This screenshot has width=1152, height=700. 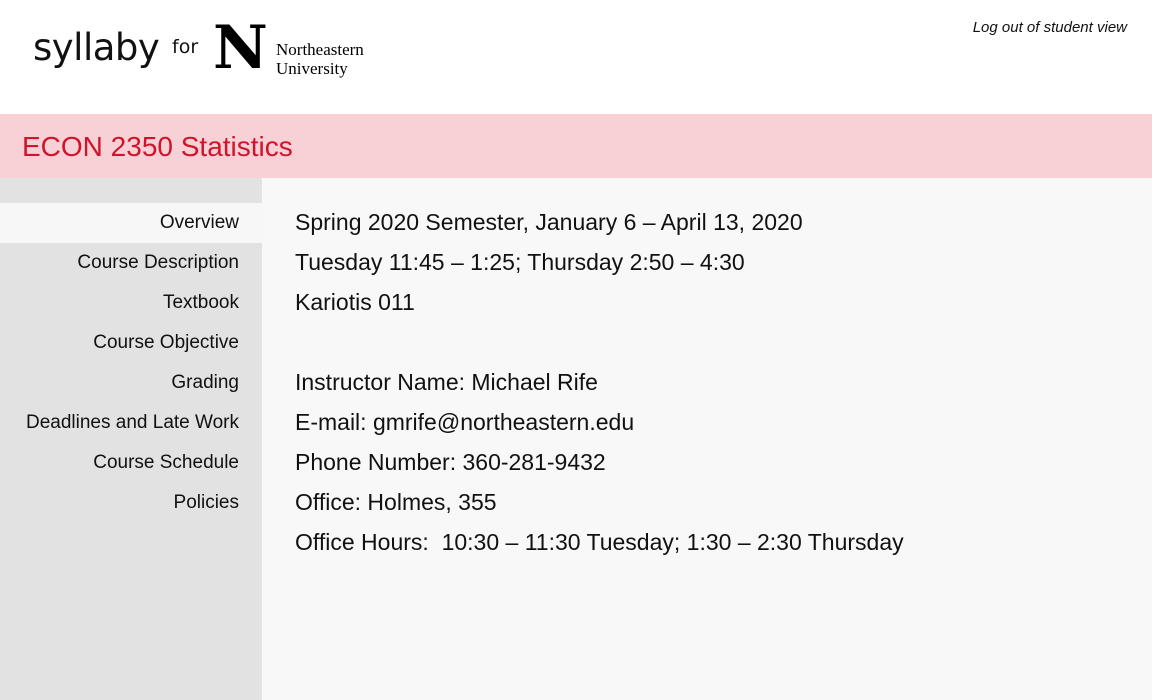 What do you see at coordinates (131, 223) in the screenshot?
I see `sidebar-item-overview: Overview` at bounding box center [131, 223].